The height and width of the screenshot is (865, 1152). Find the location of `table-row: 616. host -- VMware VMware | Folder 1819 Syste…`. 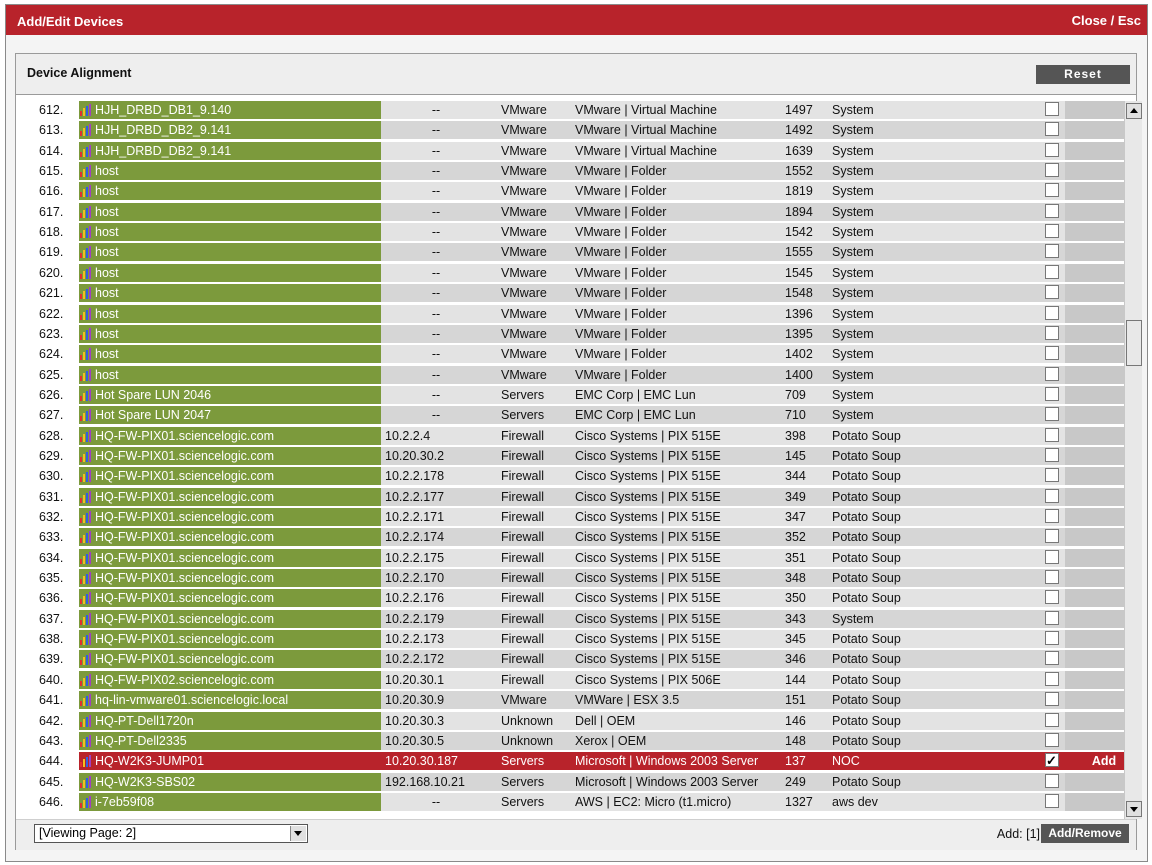

table-row: 616. host -- VMware VMware | Folder 1819 Syste… is located at coordinates (585, 191).